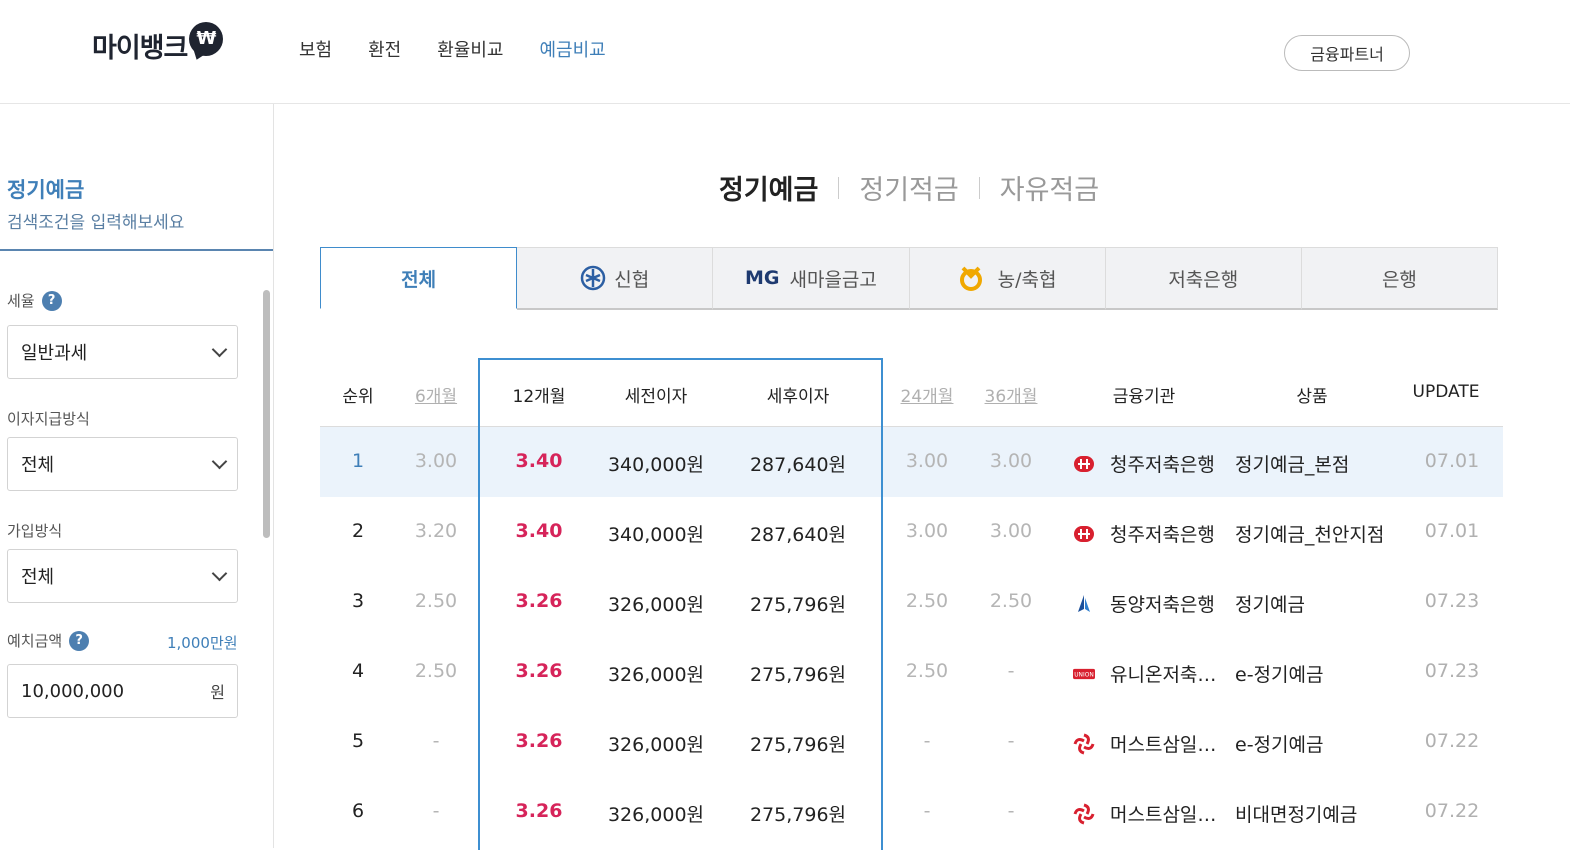  What do you see at coordinates (785, 52) in the screenshot?
I see `top-header: 마이뱅크 ₩ 보험 환전 환율비교 예금비교 금융파트너` at bounding box center [785, 52].